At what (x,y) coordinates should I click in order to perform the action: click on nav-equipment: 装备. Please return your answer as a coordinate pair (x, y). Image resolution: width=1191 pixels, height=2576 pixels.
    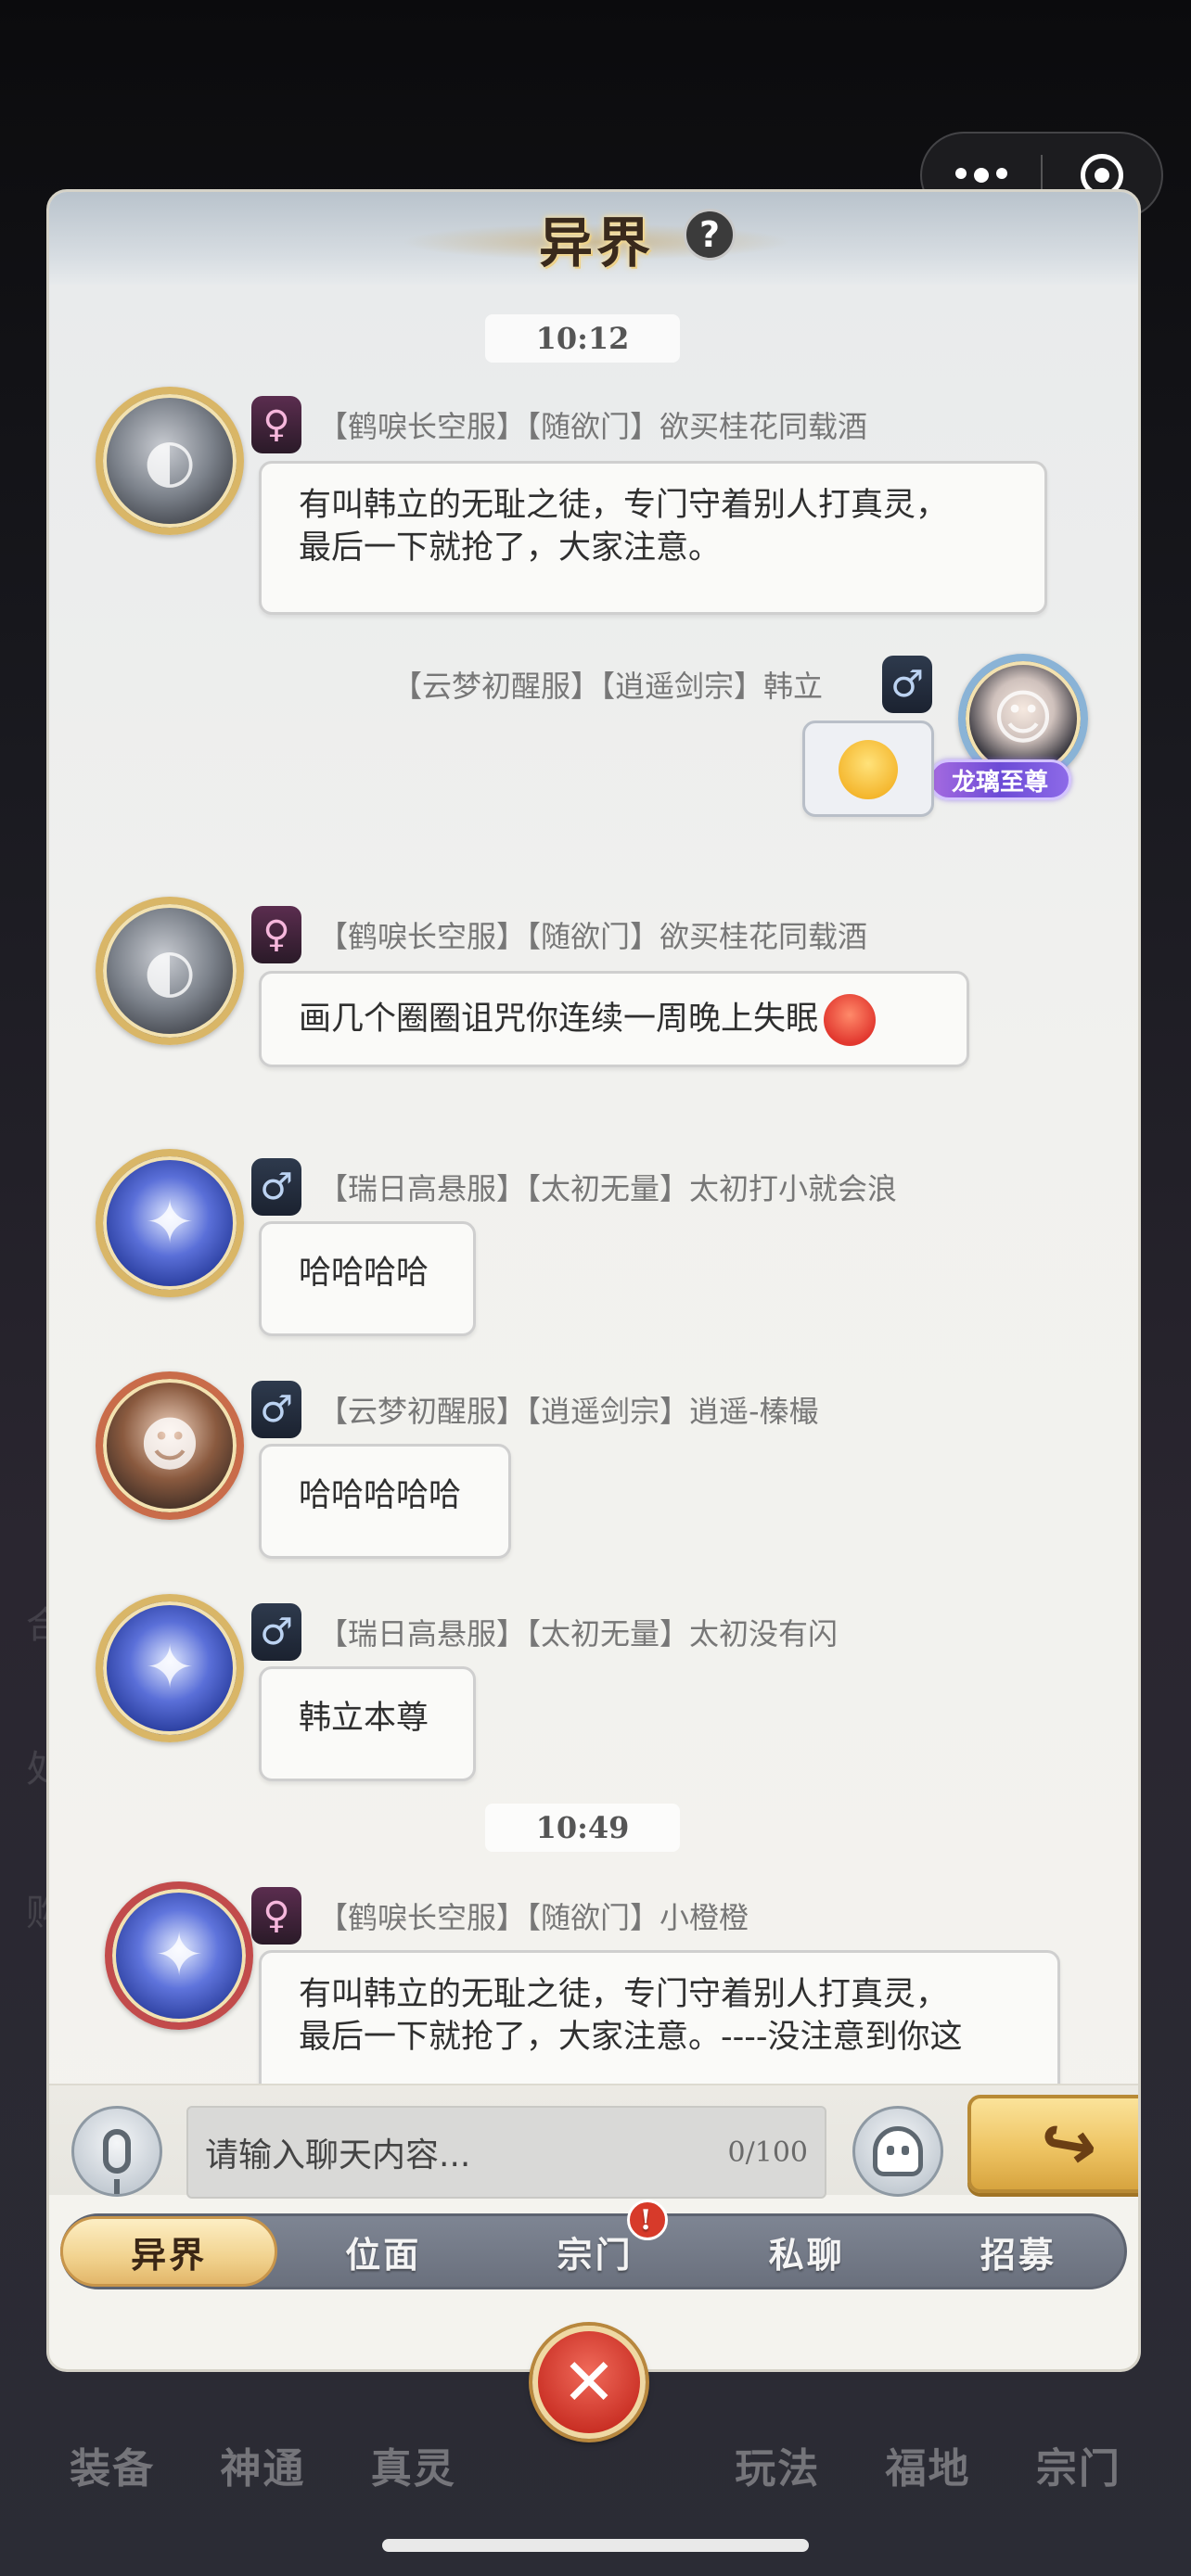
    Looking at the image, I should click on (113, 2469).